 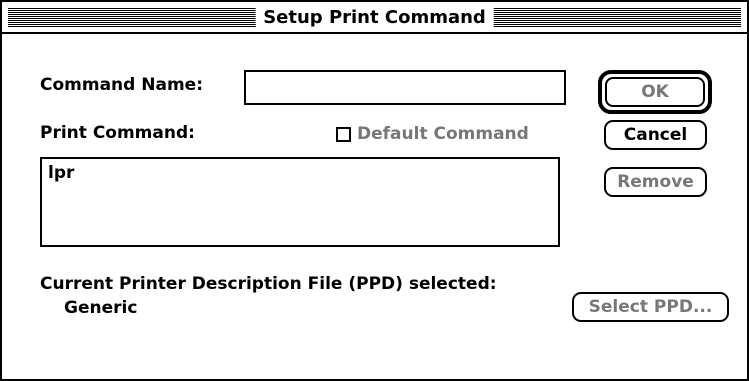 I want to click on ok-button: OK, so click(x=655, y=92).